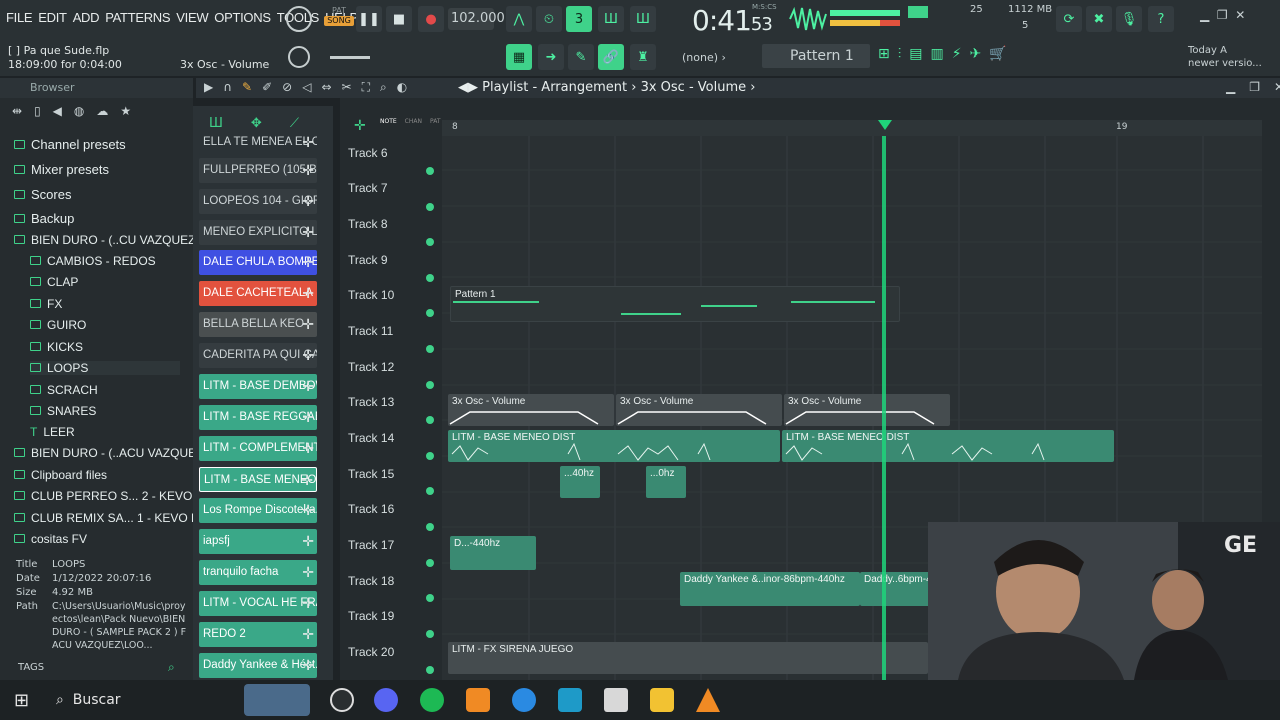 This screenshot has width=1280, height=720. Describe the element at coordinates (643, 57) in the screenshot. I see `stamp-button: ♜` at that location.